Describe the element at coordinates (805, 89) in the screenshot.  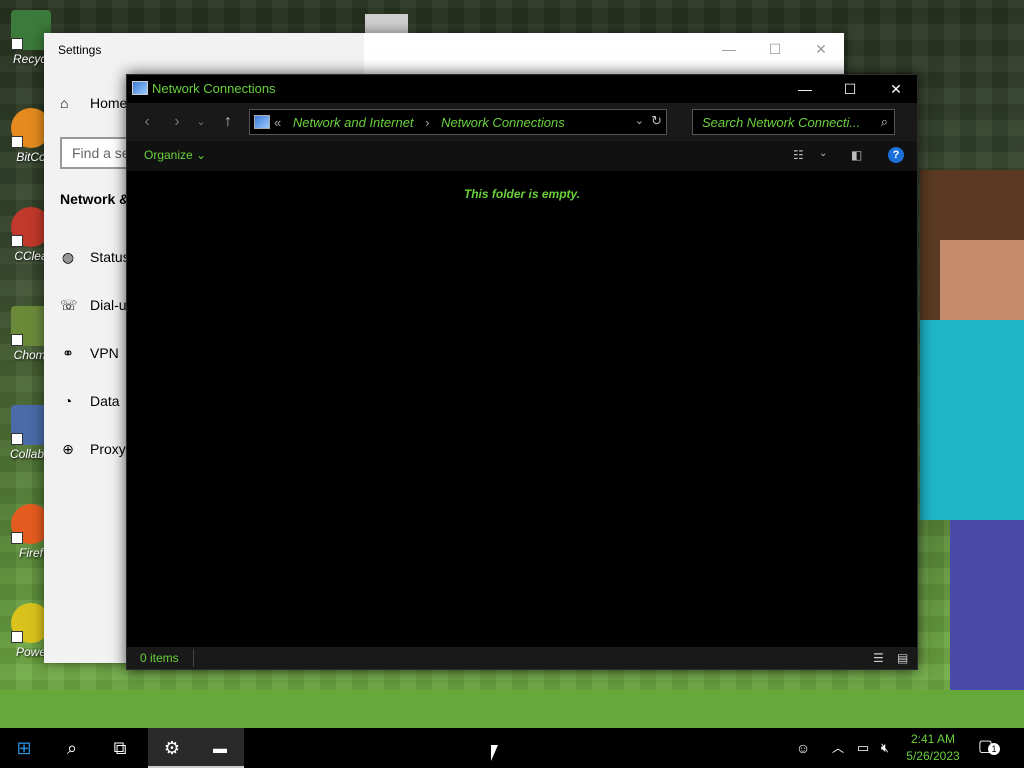
I see `explorer-minimize-button: —` at that location.